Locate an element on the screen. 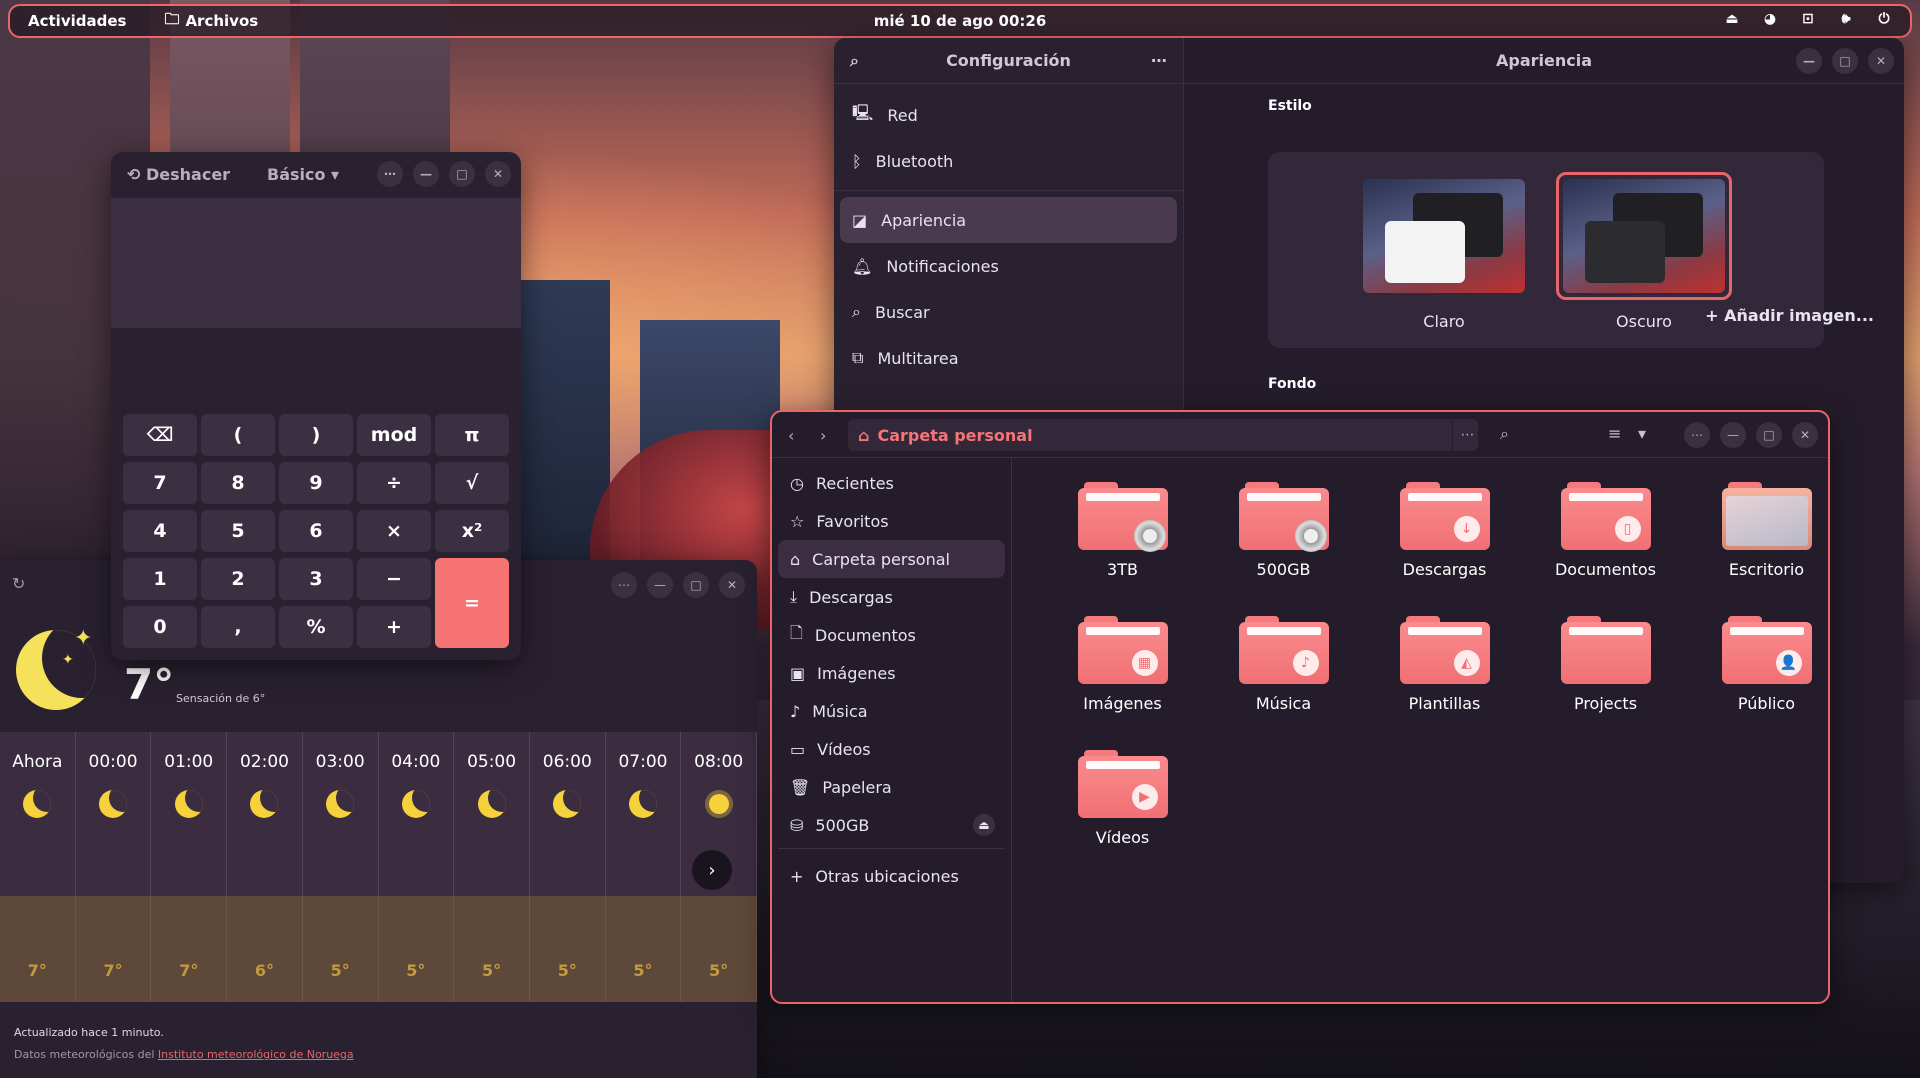 The width and height of the screenshot is (1920, 1078). calculator-key: = is located at coordinates (472, 603).